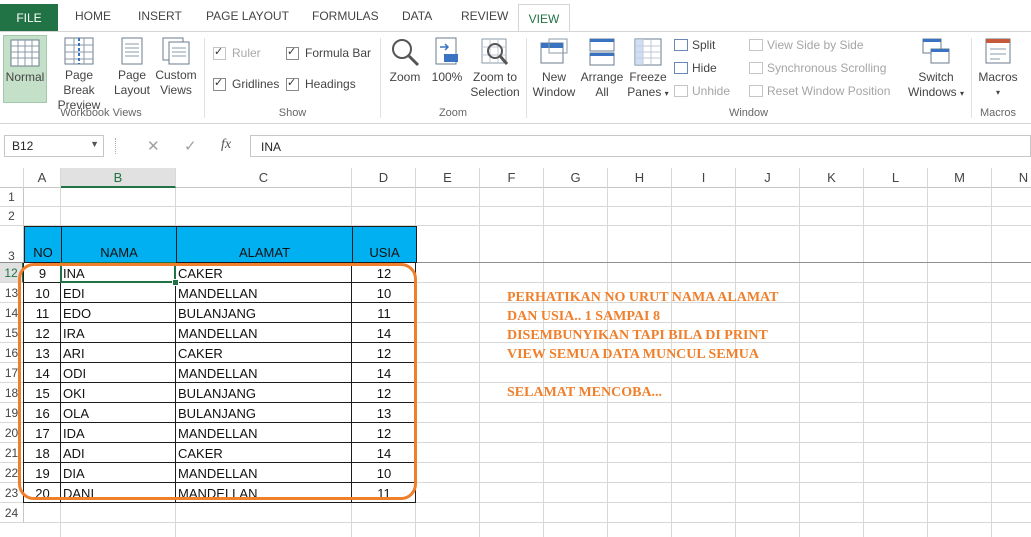 The width and height of the screenshot is (1031, 537). Describe the element at coordinates (12, 216) in the screenshot. I see `row-header-2: 2` at that location.